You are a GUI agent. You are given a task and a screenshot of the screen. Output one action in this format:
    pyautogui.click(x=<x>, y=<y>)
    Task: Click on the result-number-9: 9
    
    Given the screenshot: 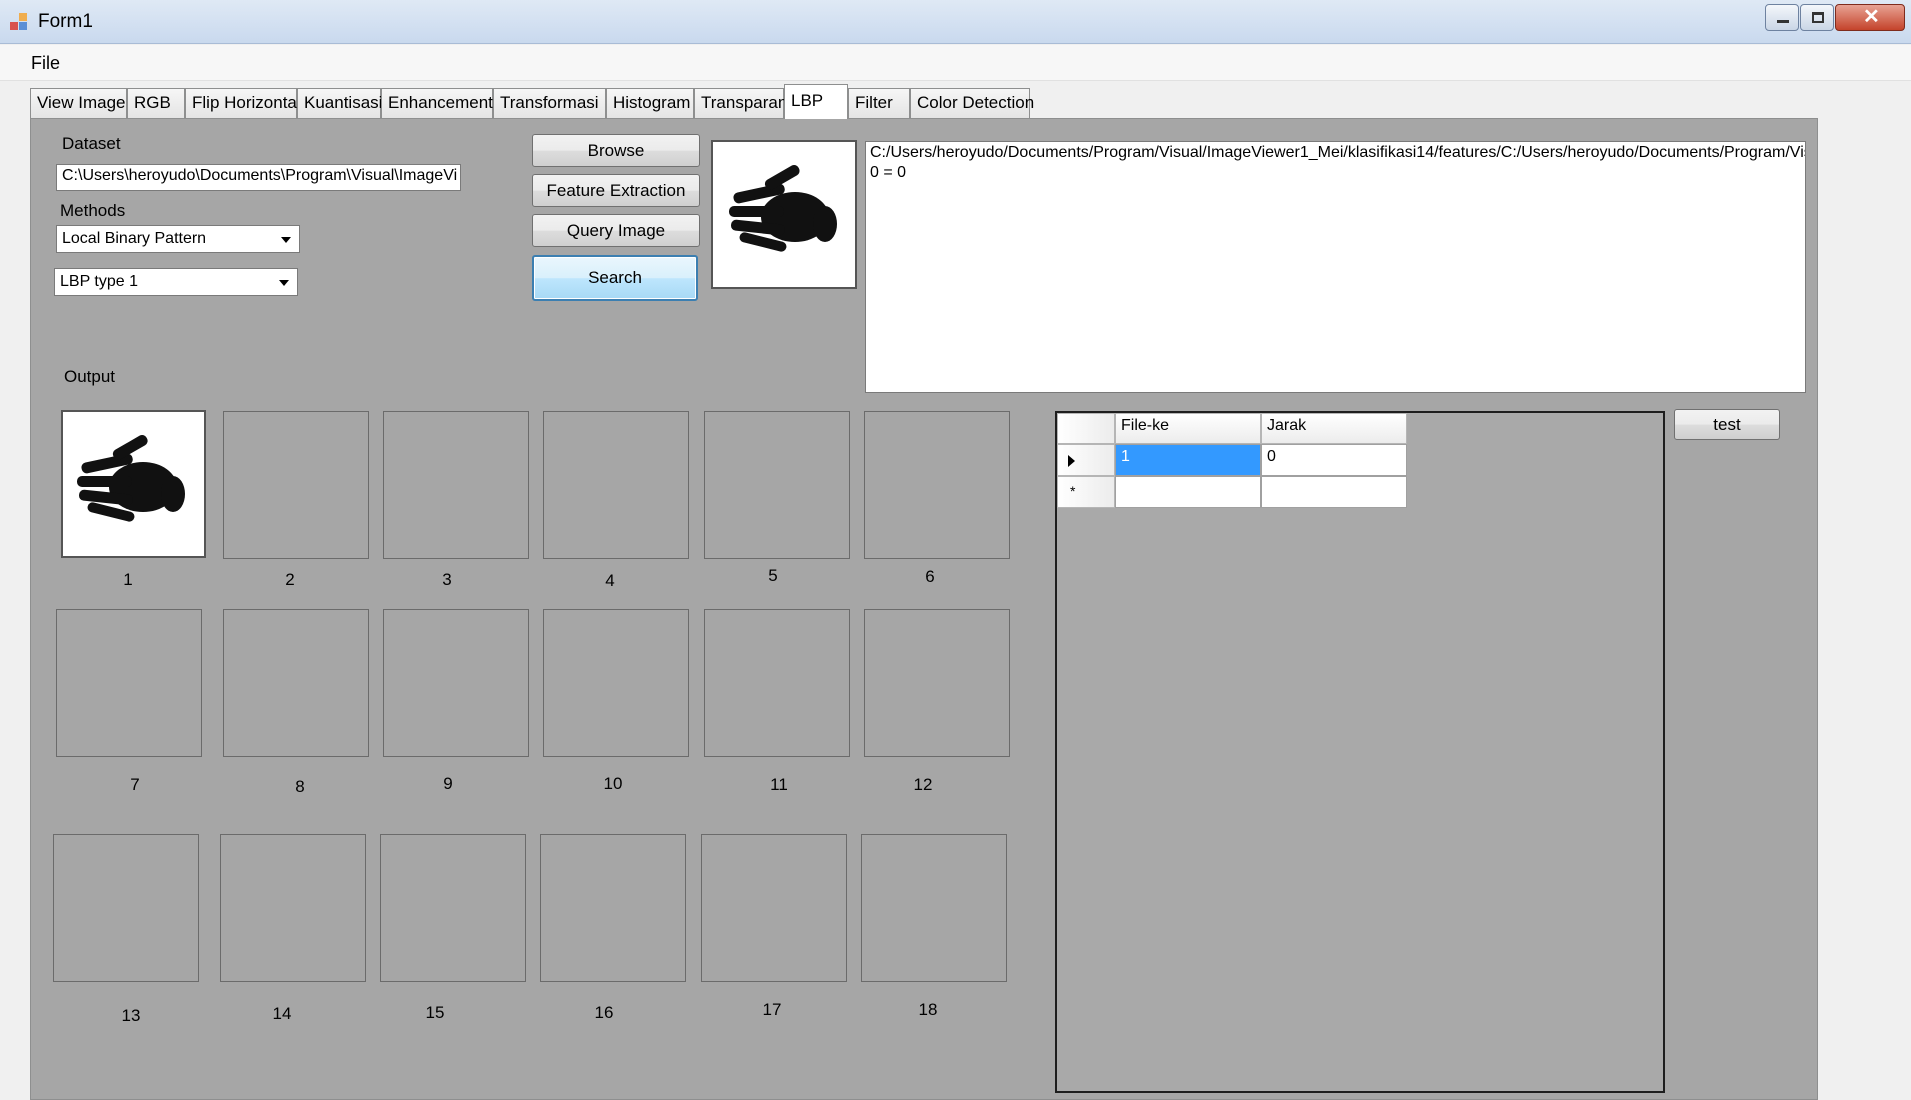 What is the action you would take?
    pyautogui.click(x=448, y=783)
    